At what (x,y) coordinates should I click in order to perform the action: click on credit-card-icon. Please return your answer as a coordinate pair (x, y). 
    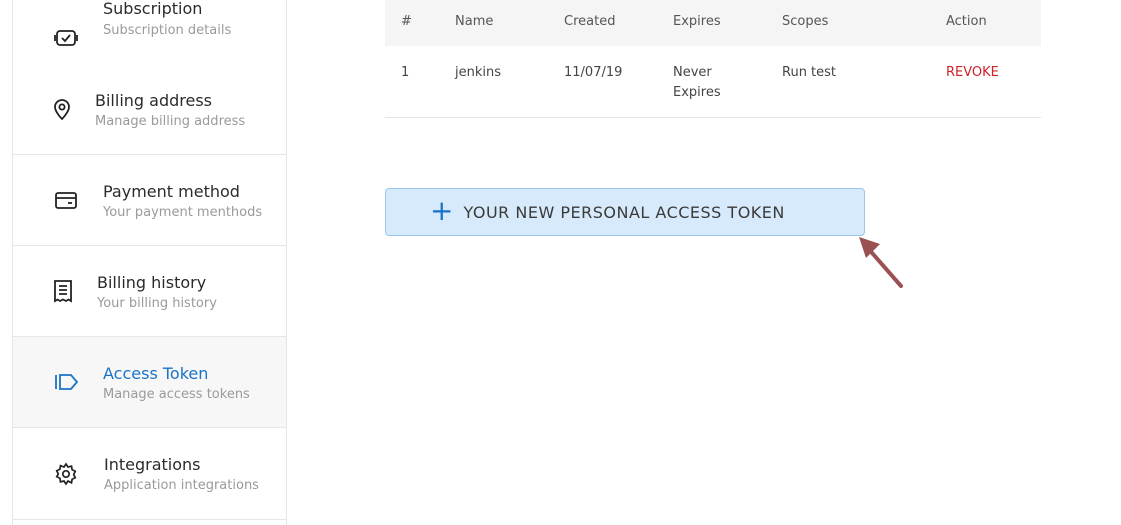
    Looking at the image, I should click on (66, 200).